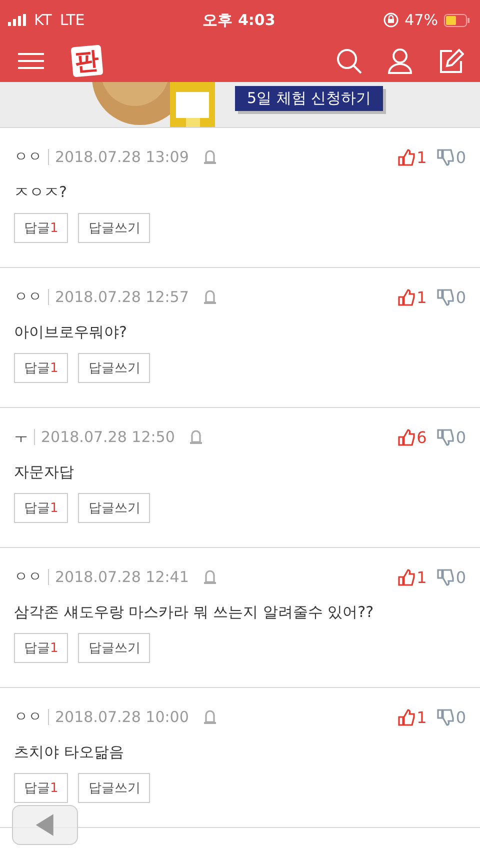 The width and height of the screenshot is (480, 854). What do you see at coordinates (122, 297) in the screenshot?
I see `comment-date: 2018.07.28 12:57` at bounding box center [122, 297].